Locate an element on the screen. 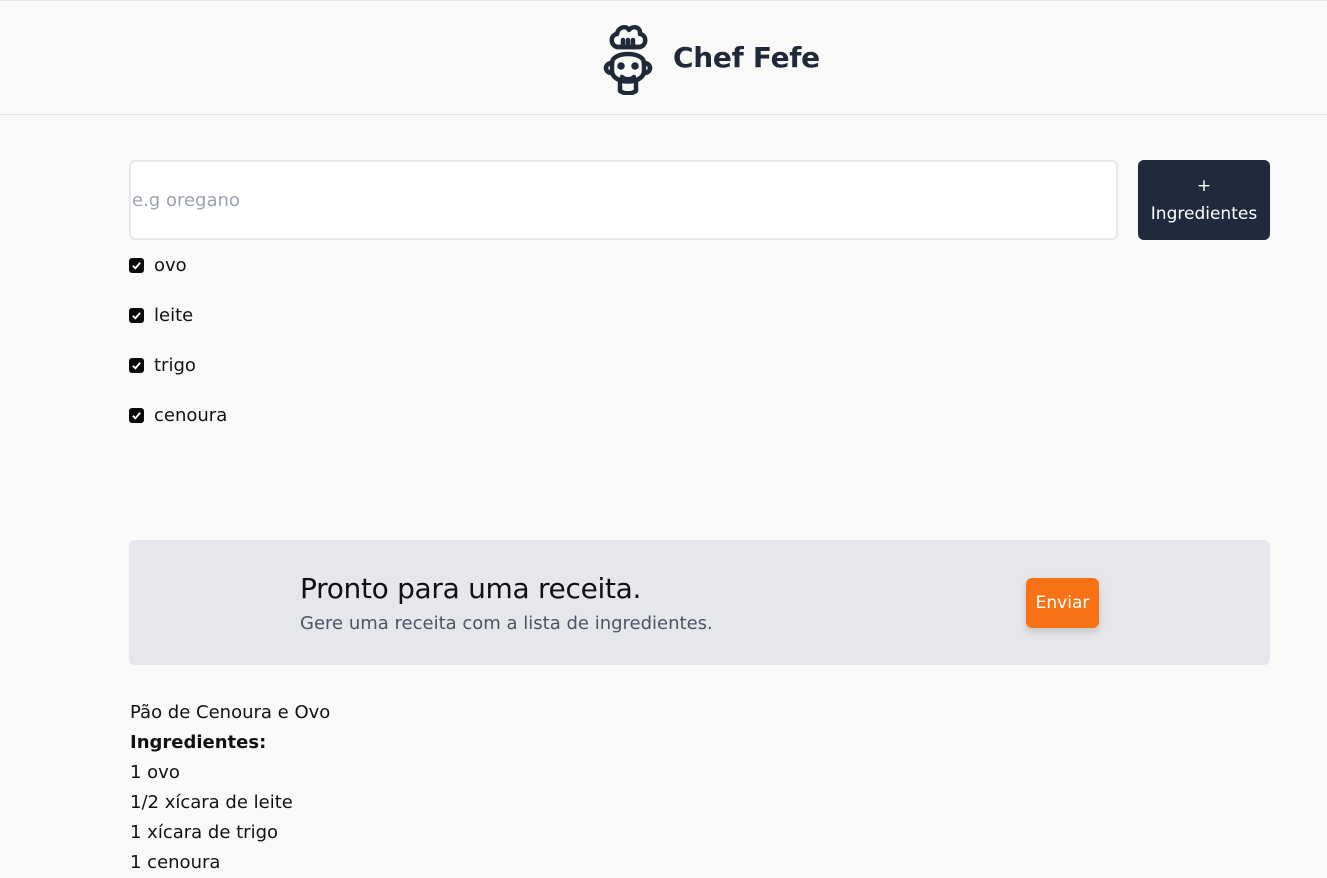 Image resolution: width=1327 pixels, height=878 pixels. add-ingredient-button: + Ingredientes is located at coordinates (1204, 200).